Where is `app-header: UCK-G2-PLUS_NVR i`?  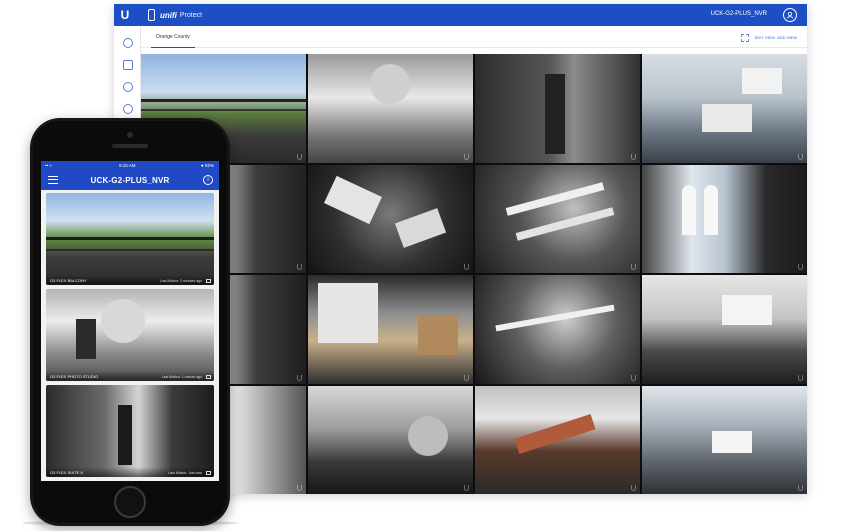 app-header: UCK-G2-PLUS_NVR i is located at coordinates (130, 180).